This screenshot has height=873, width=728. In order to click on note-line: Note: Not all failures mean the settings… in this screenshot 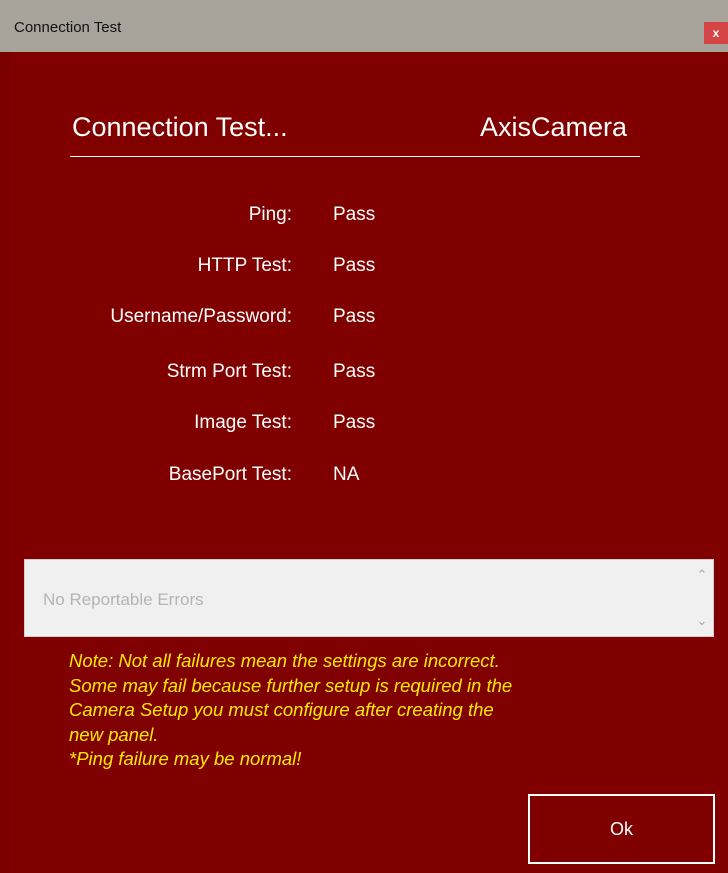, I will do `click(284, 660)`.